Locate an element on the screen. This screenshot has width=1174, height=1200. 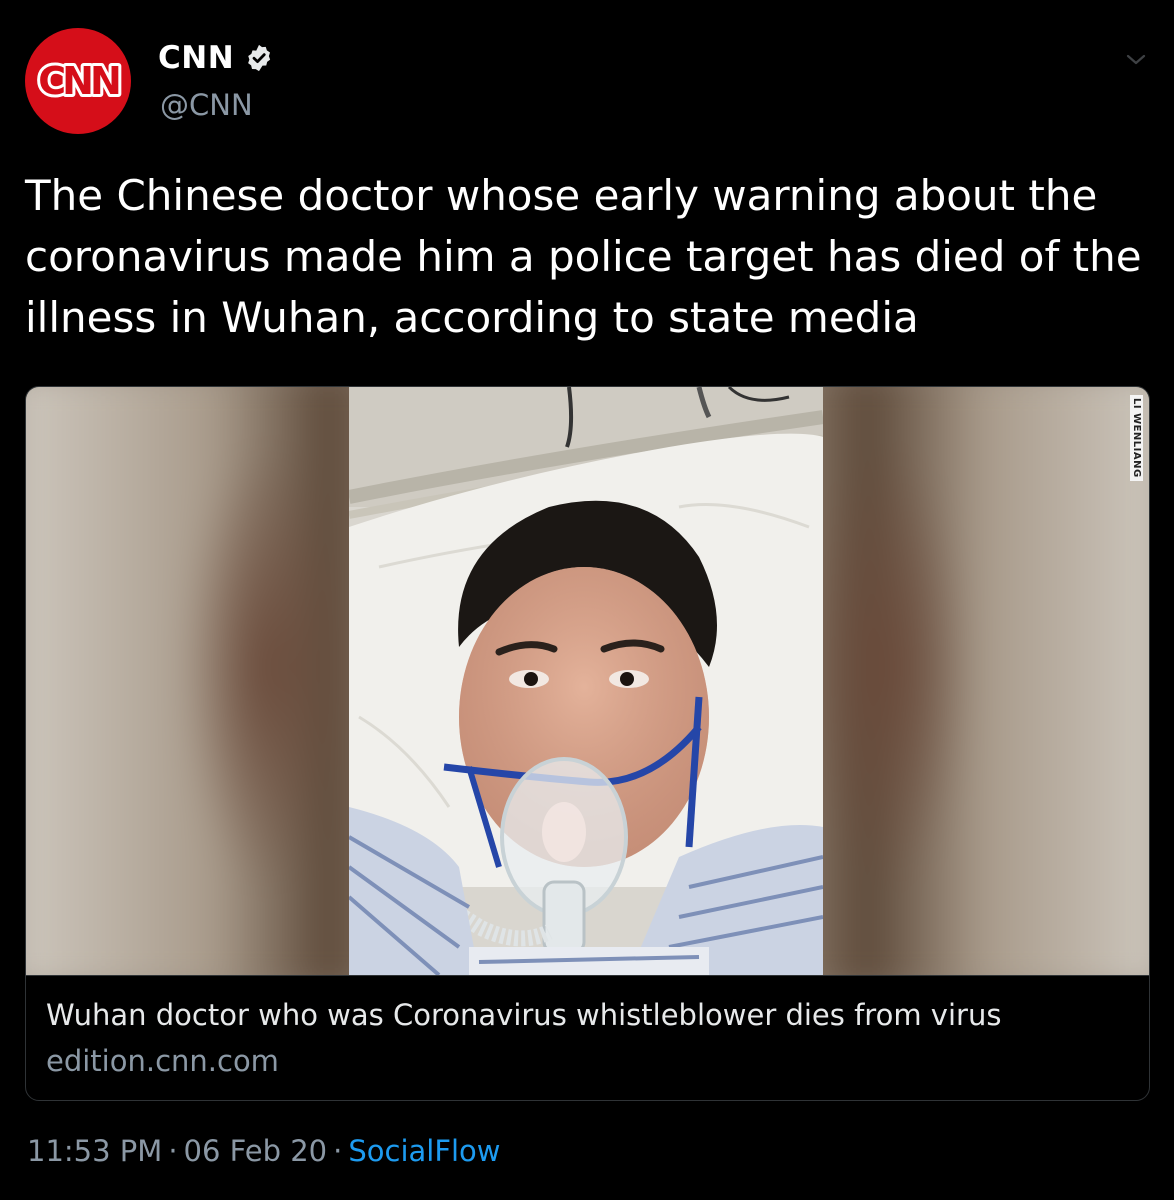
author-name-row: CNN is located at coordinates (216, 58).